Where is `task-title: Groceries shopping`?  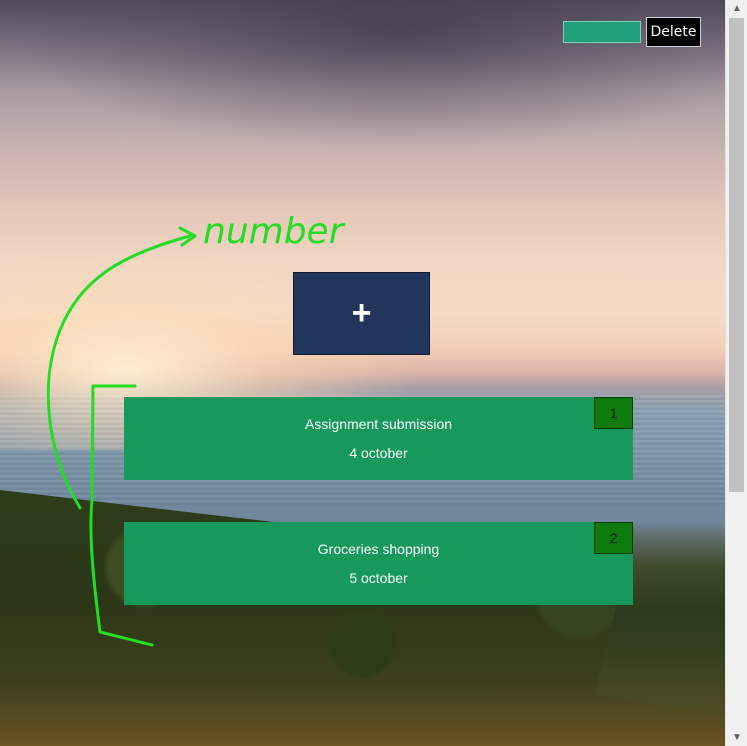
task-title: Groceries shopping is located at coordinates (378, 549).